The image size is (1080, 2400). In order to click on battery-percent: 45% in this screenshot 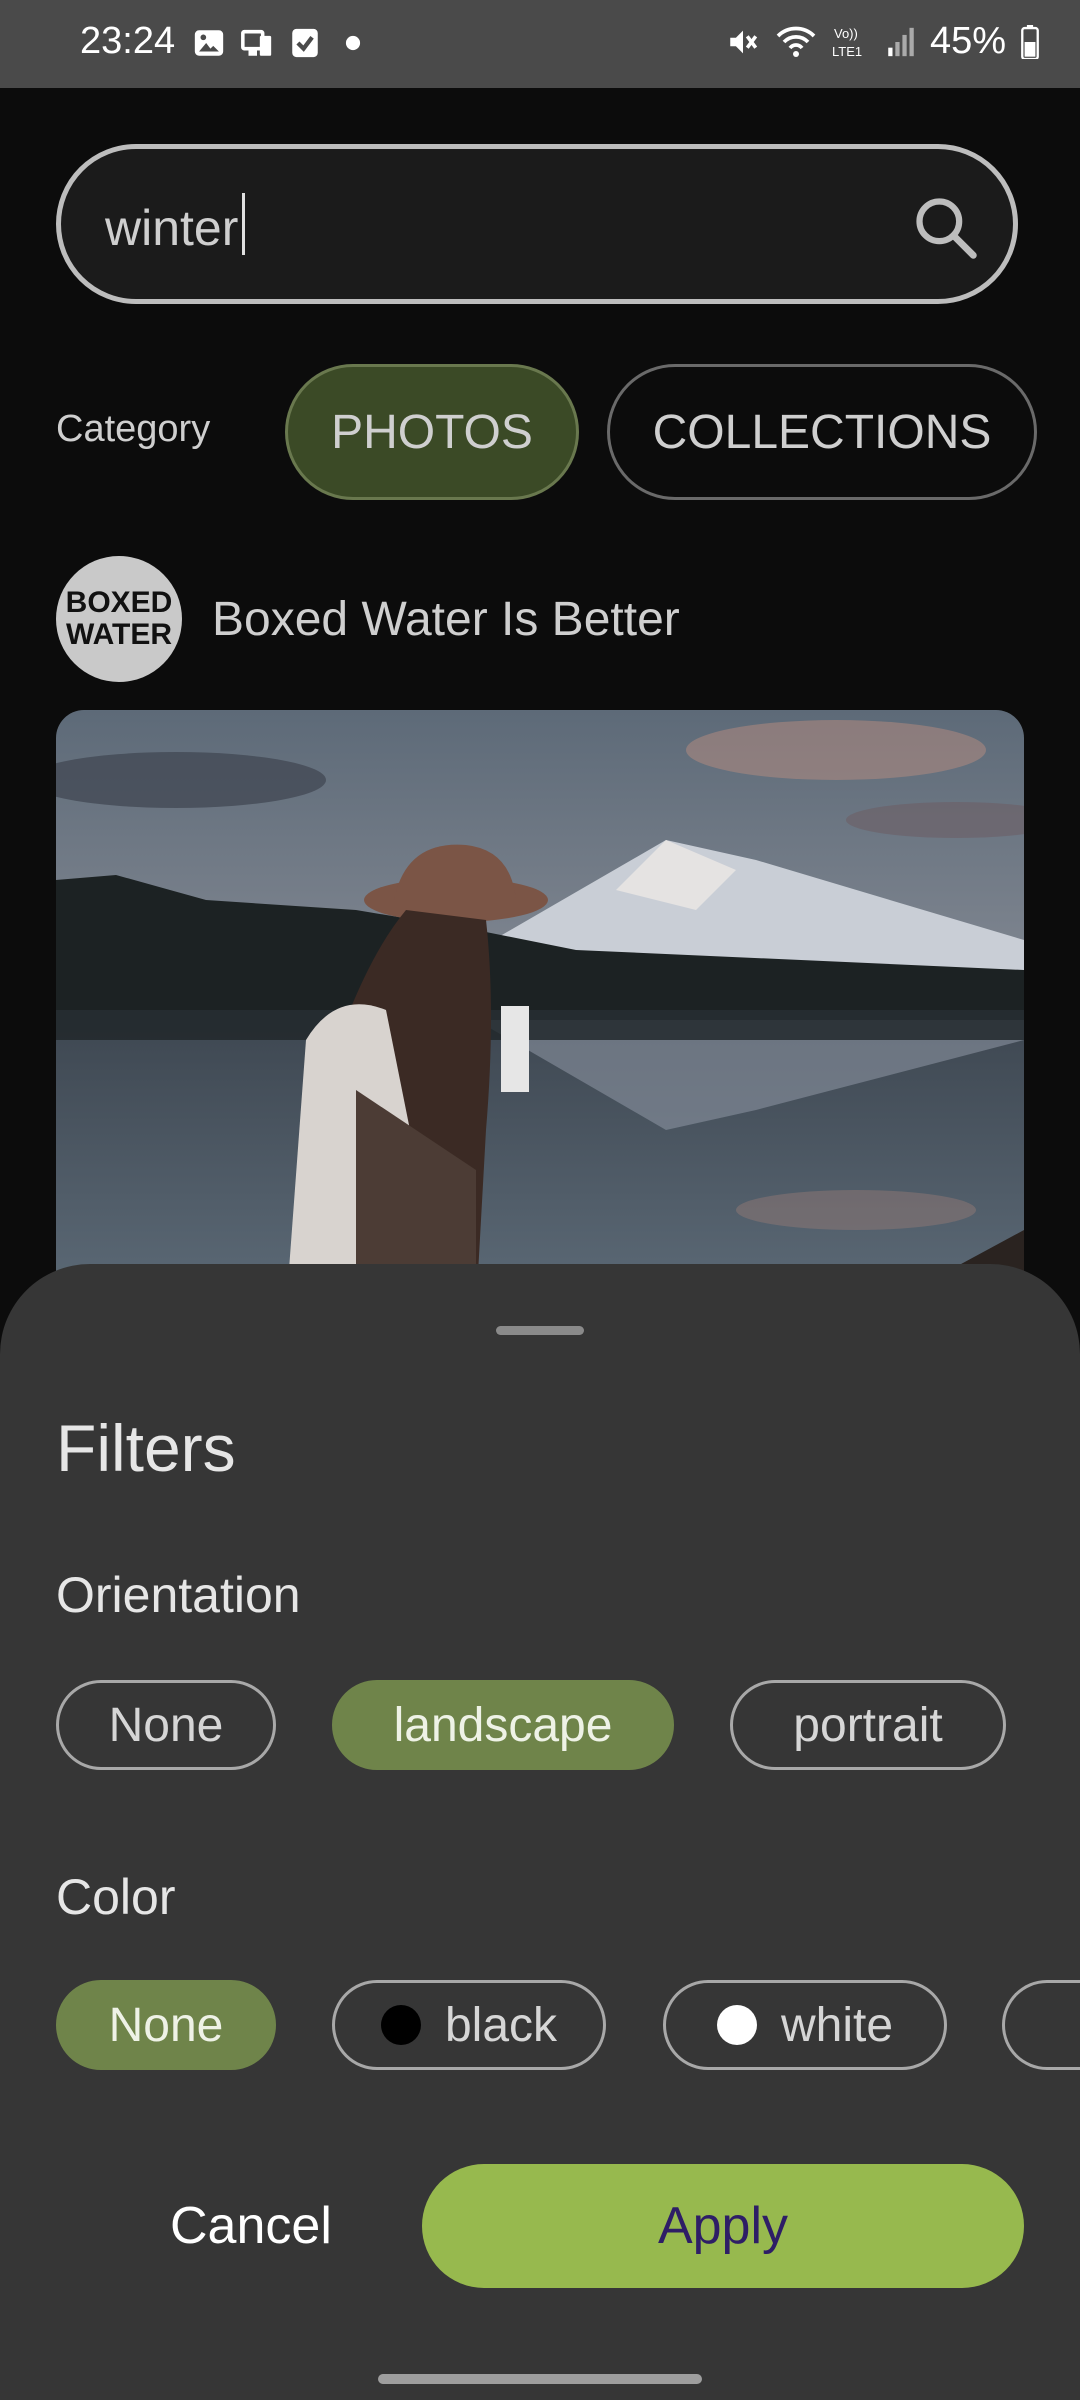, I will do `click(967, 41)`.